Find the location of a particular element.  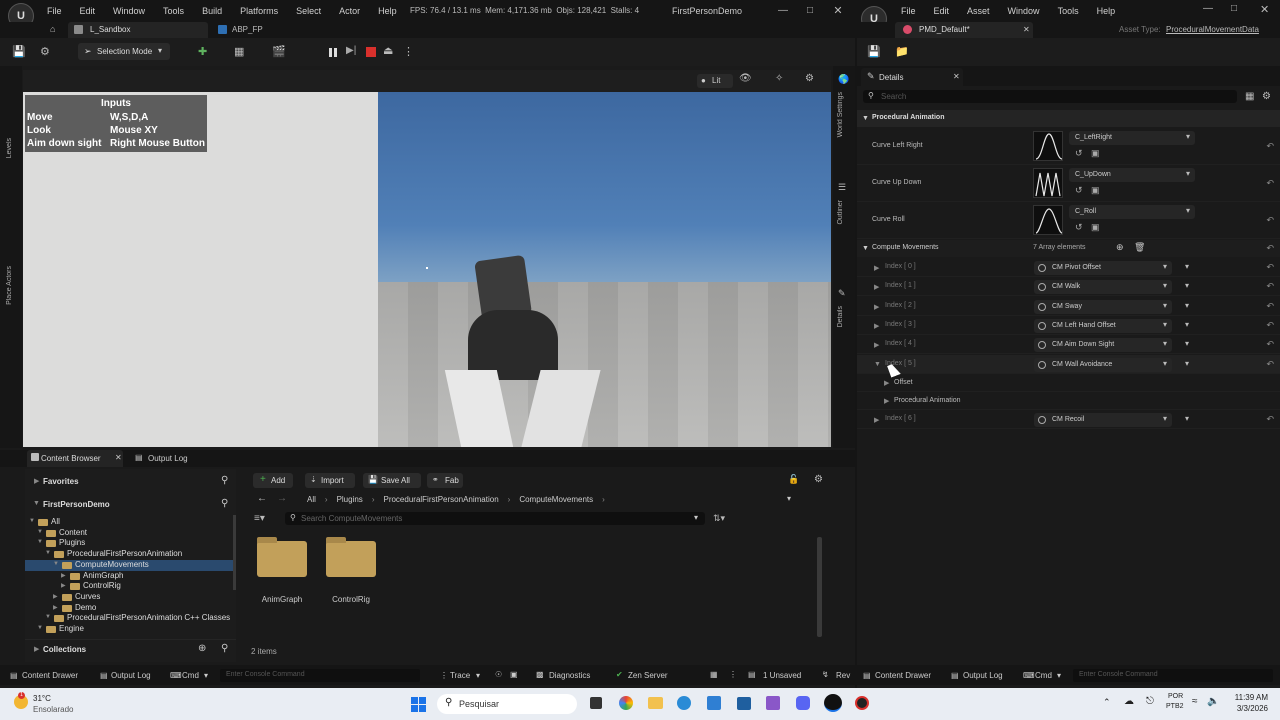

unreal-taskbar-icon is located at coordinates (833, 703).